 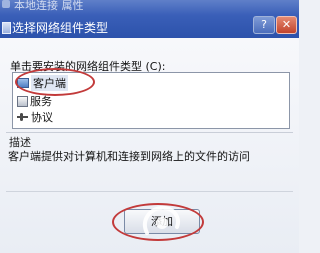 I want to click on title-bar: 本地连接 属性 选择网络组件类型 ? ✕, so click(x=149, y=19).